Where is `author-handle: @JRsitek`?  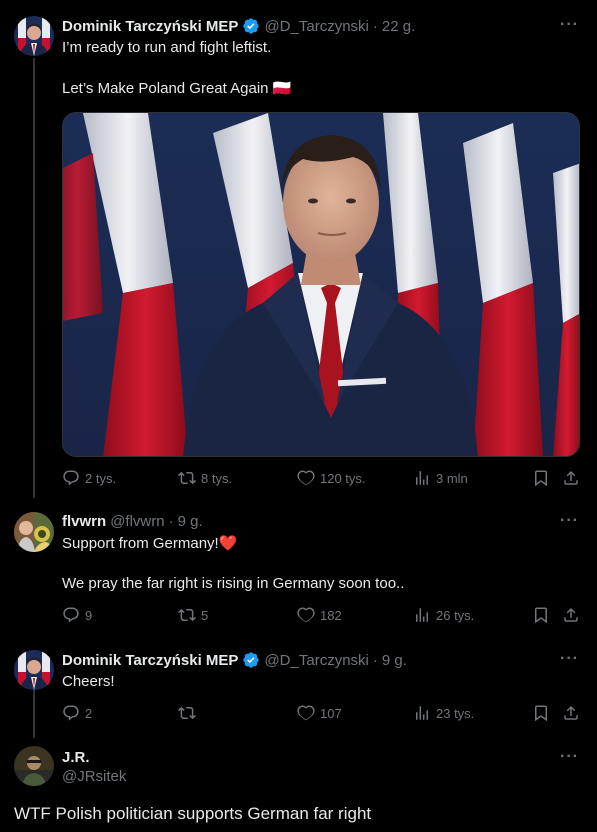
author-handle: @JRsitek is located at coordinates (94, 776).